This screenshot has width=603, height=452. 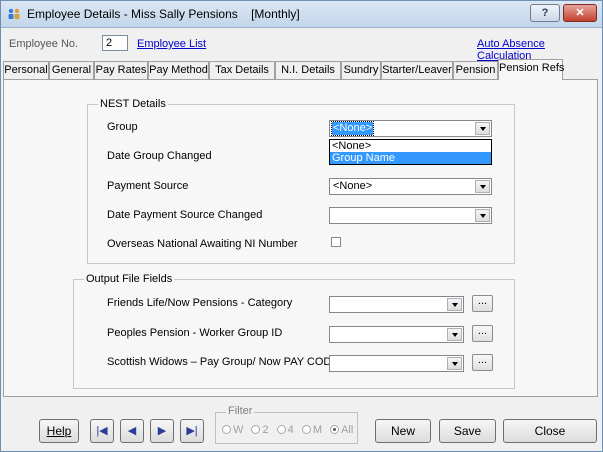 I want to click on filter-option-w: W, so click(x=232, y=430).